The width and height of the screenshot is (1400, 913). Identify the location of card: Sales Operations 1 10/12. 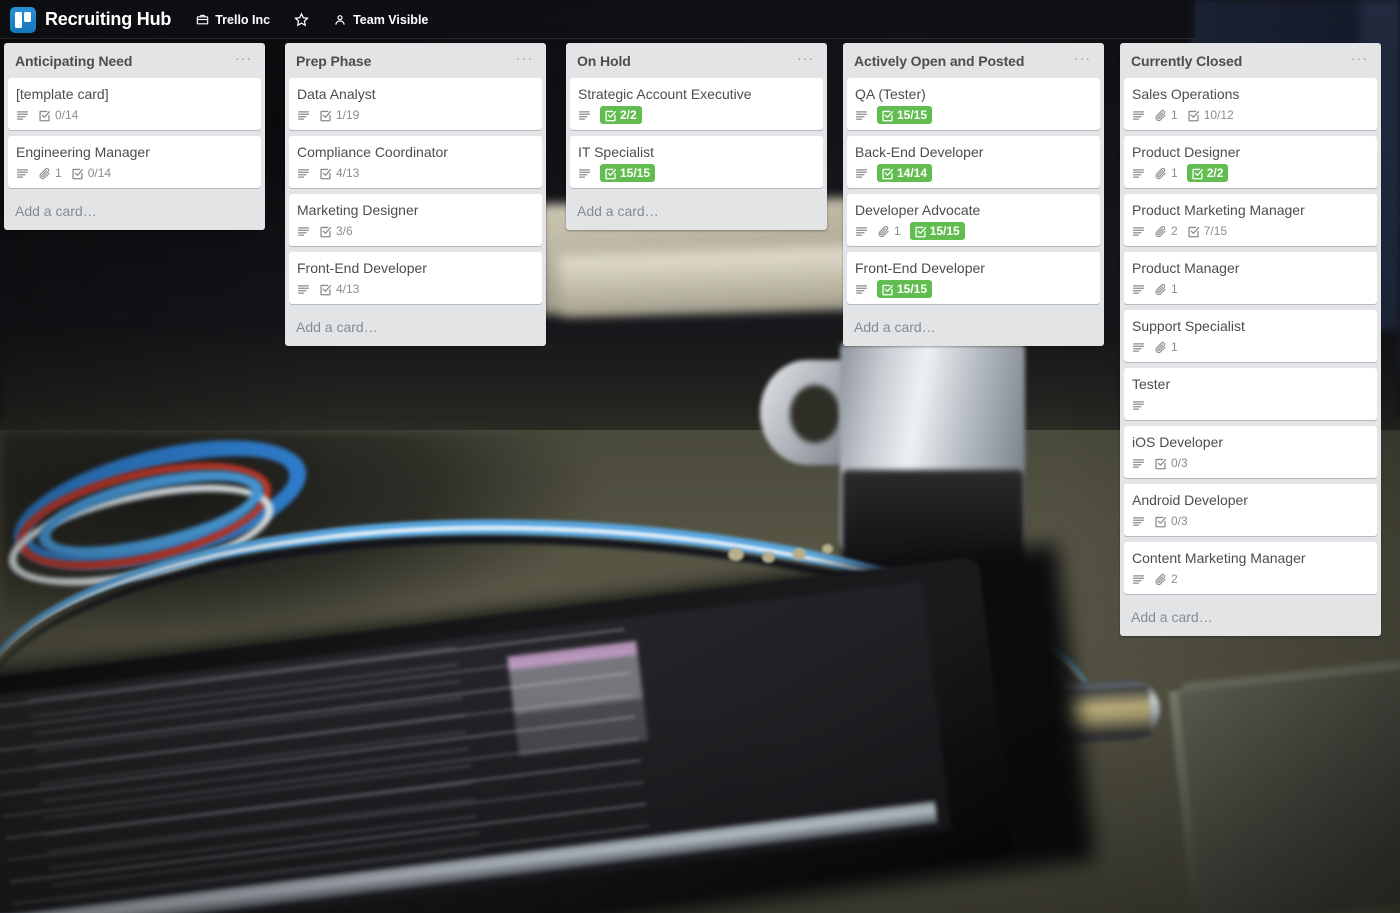
(1250, 104).